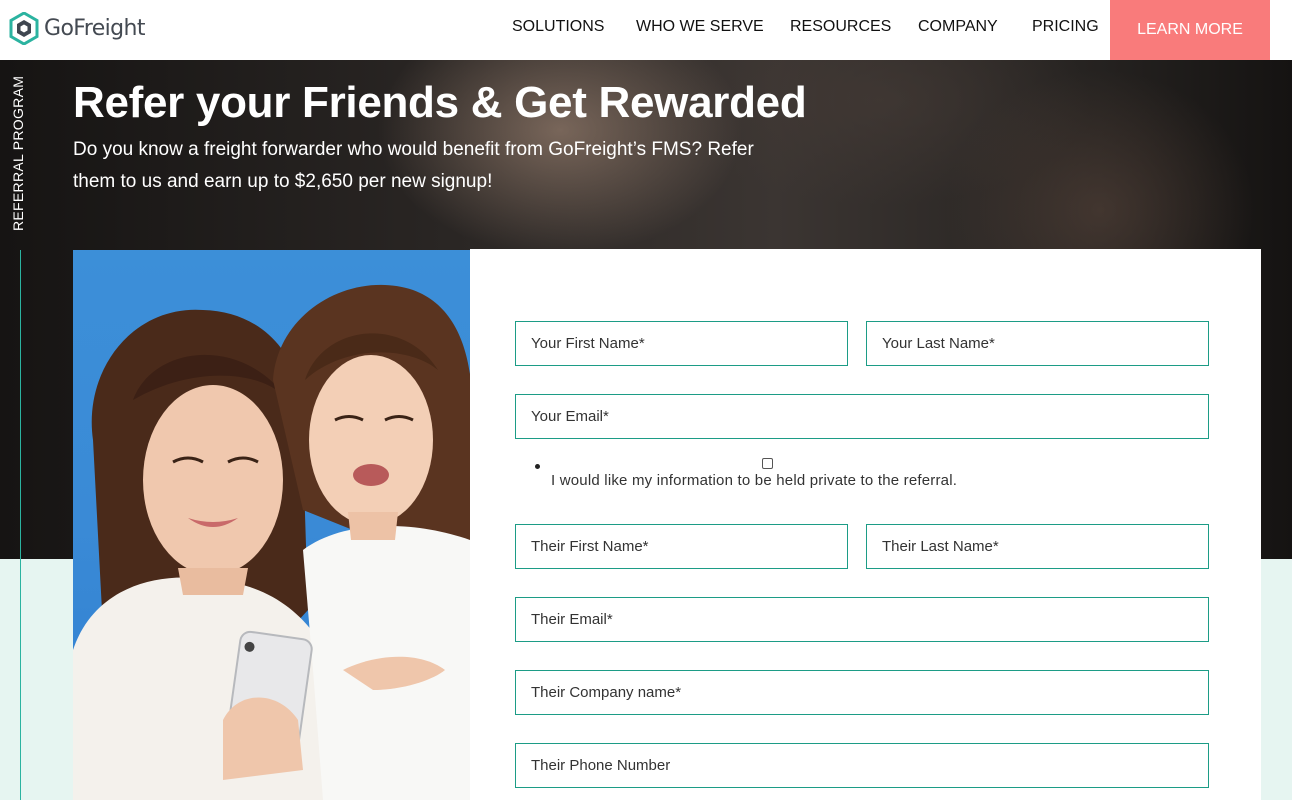 The image size is (1292, 800). Describe the element at coordinates (700, 27) in the screenshot. I see `nav-who-we-serve: WHO WE SERVE` at that location.